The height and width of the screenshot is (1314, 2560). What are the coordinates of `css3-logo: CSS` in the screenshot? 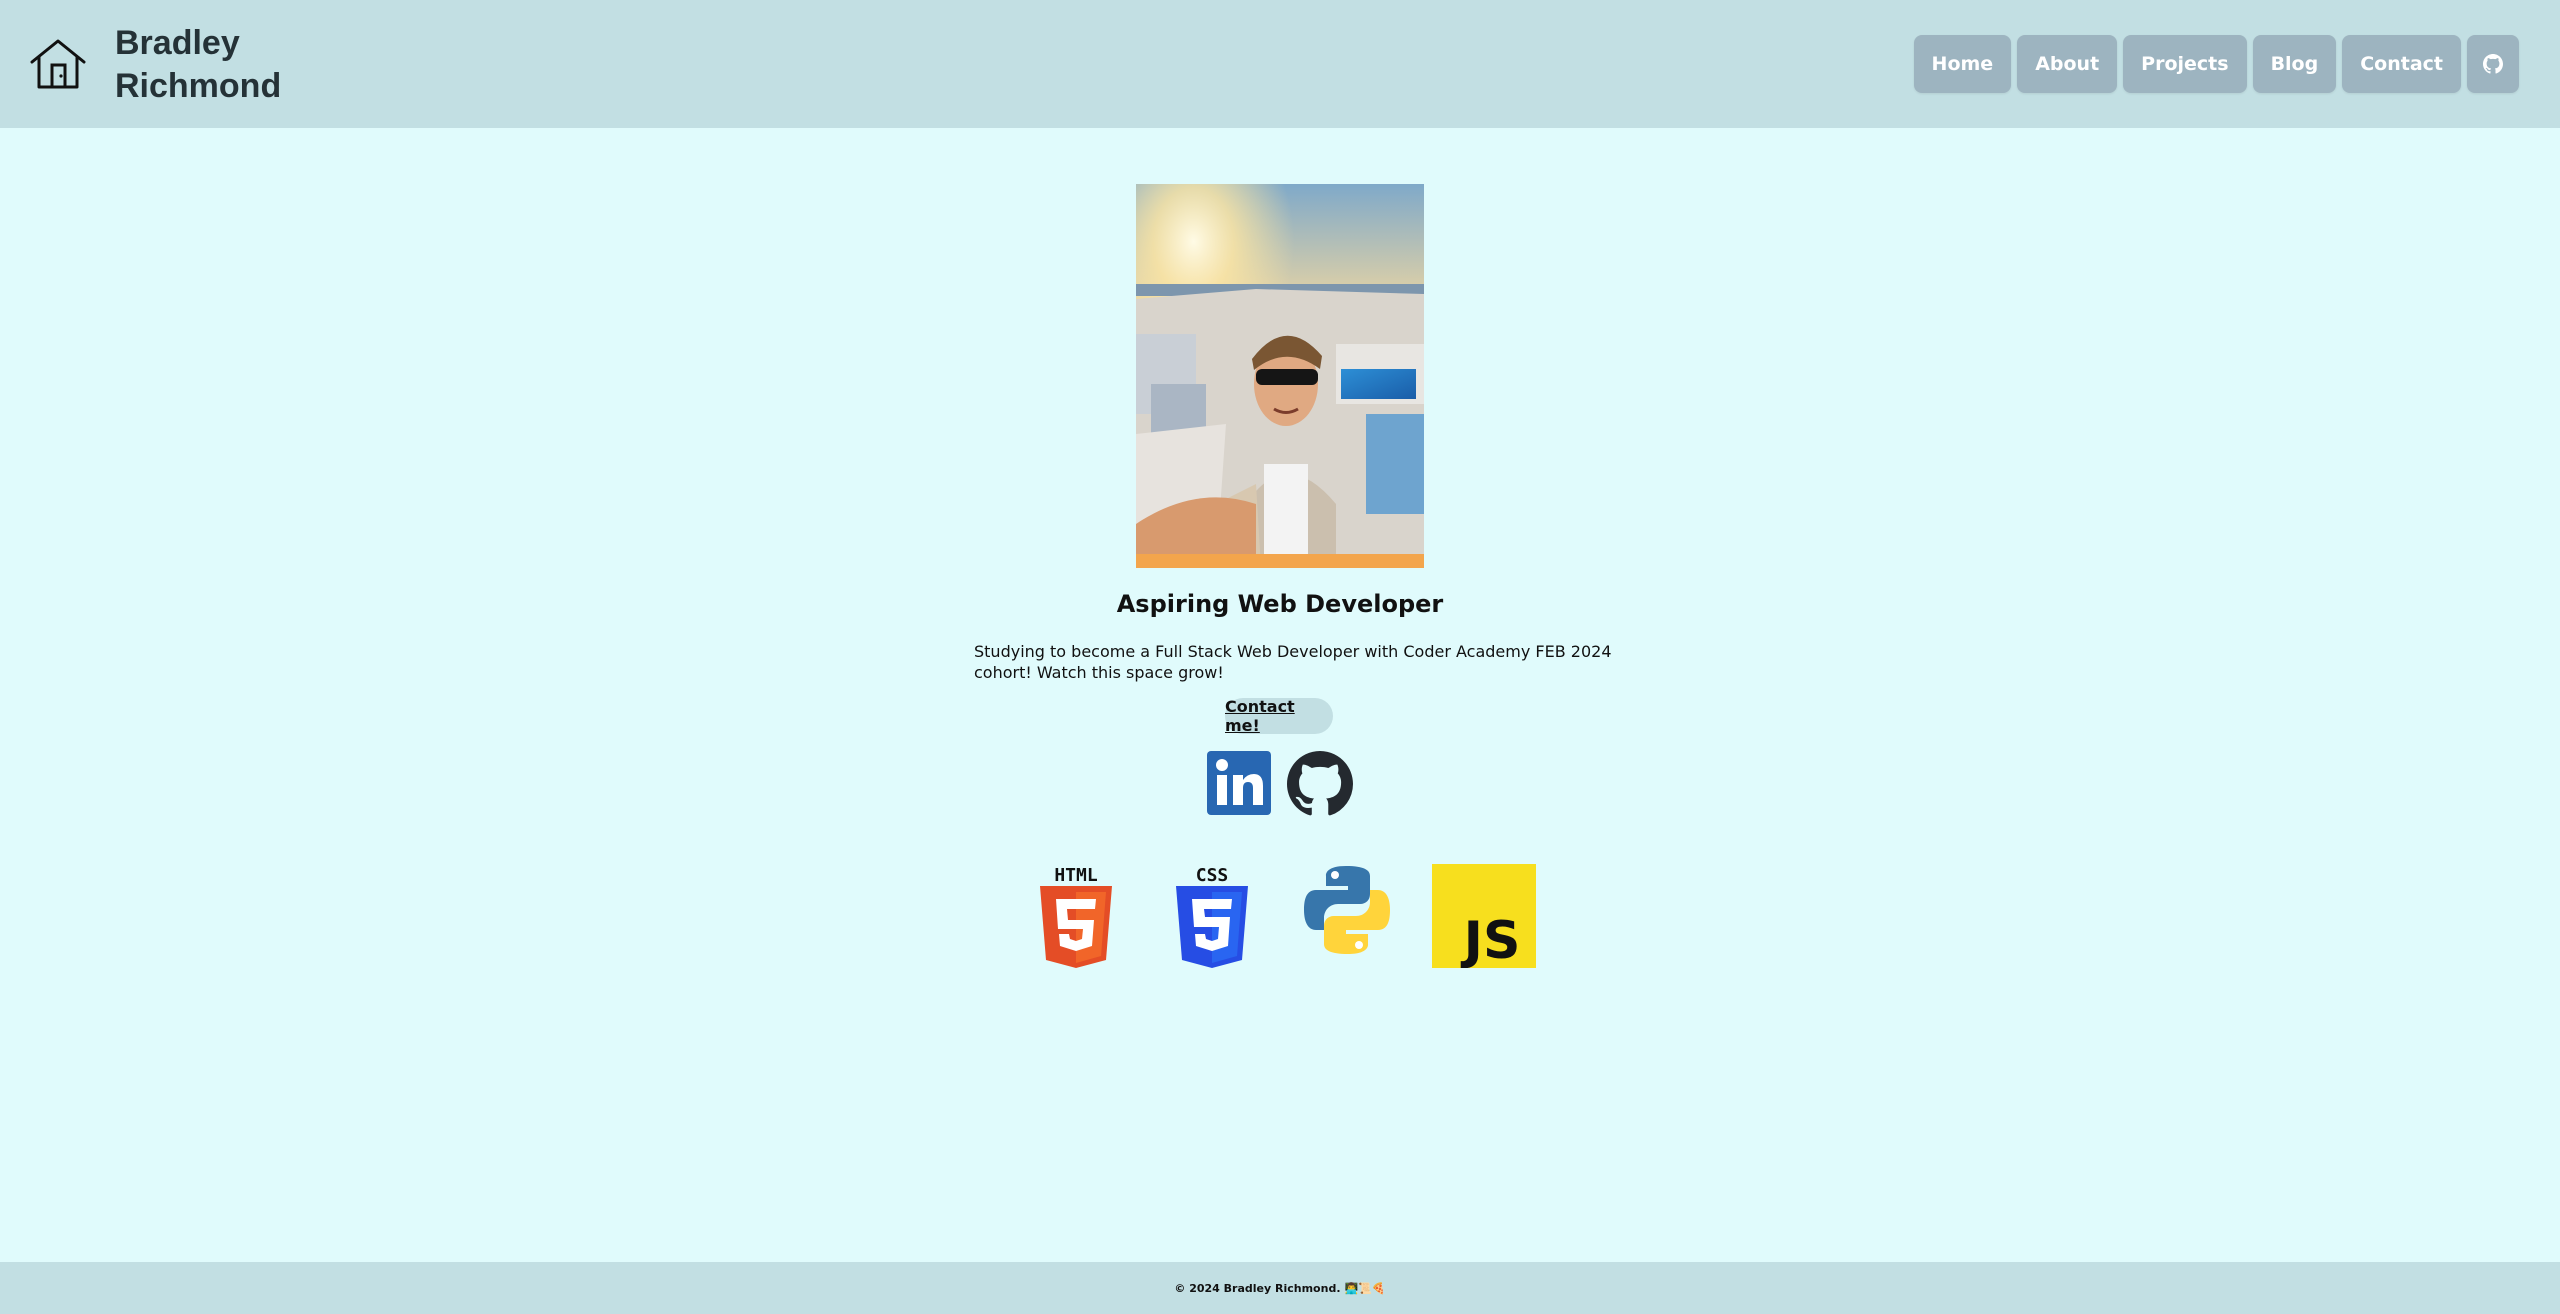 It's located at (1212, 916).